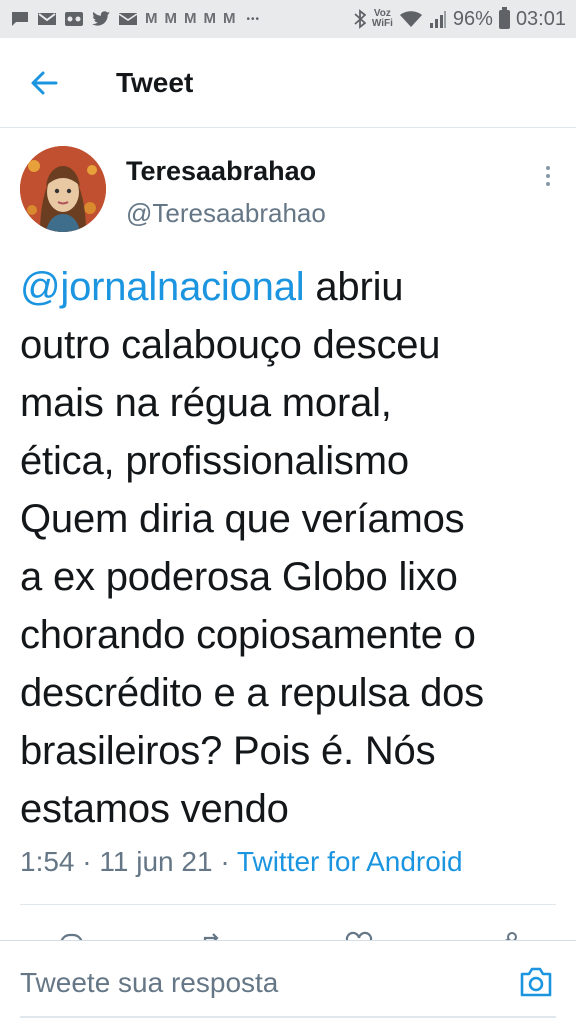 The height and width of the screenshot is (1024, 576). Describe the element at coordinates (149, 983) in the screenshot. I see `reply-input: Tweete sua resposta` at that location.